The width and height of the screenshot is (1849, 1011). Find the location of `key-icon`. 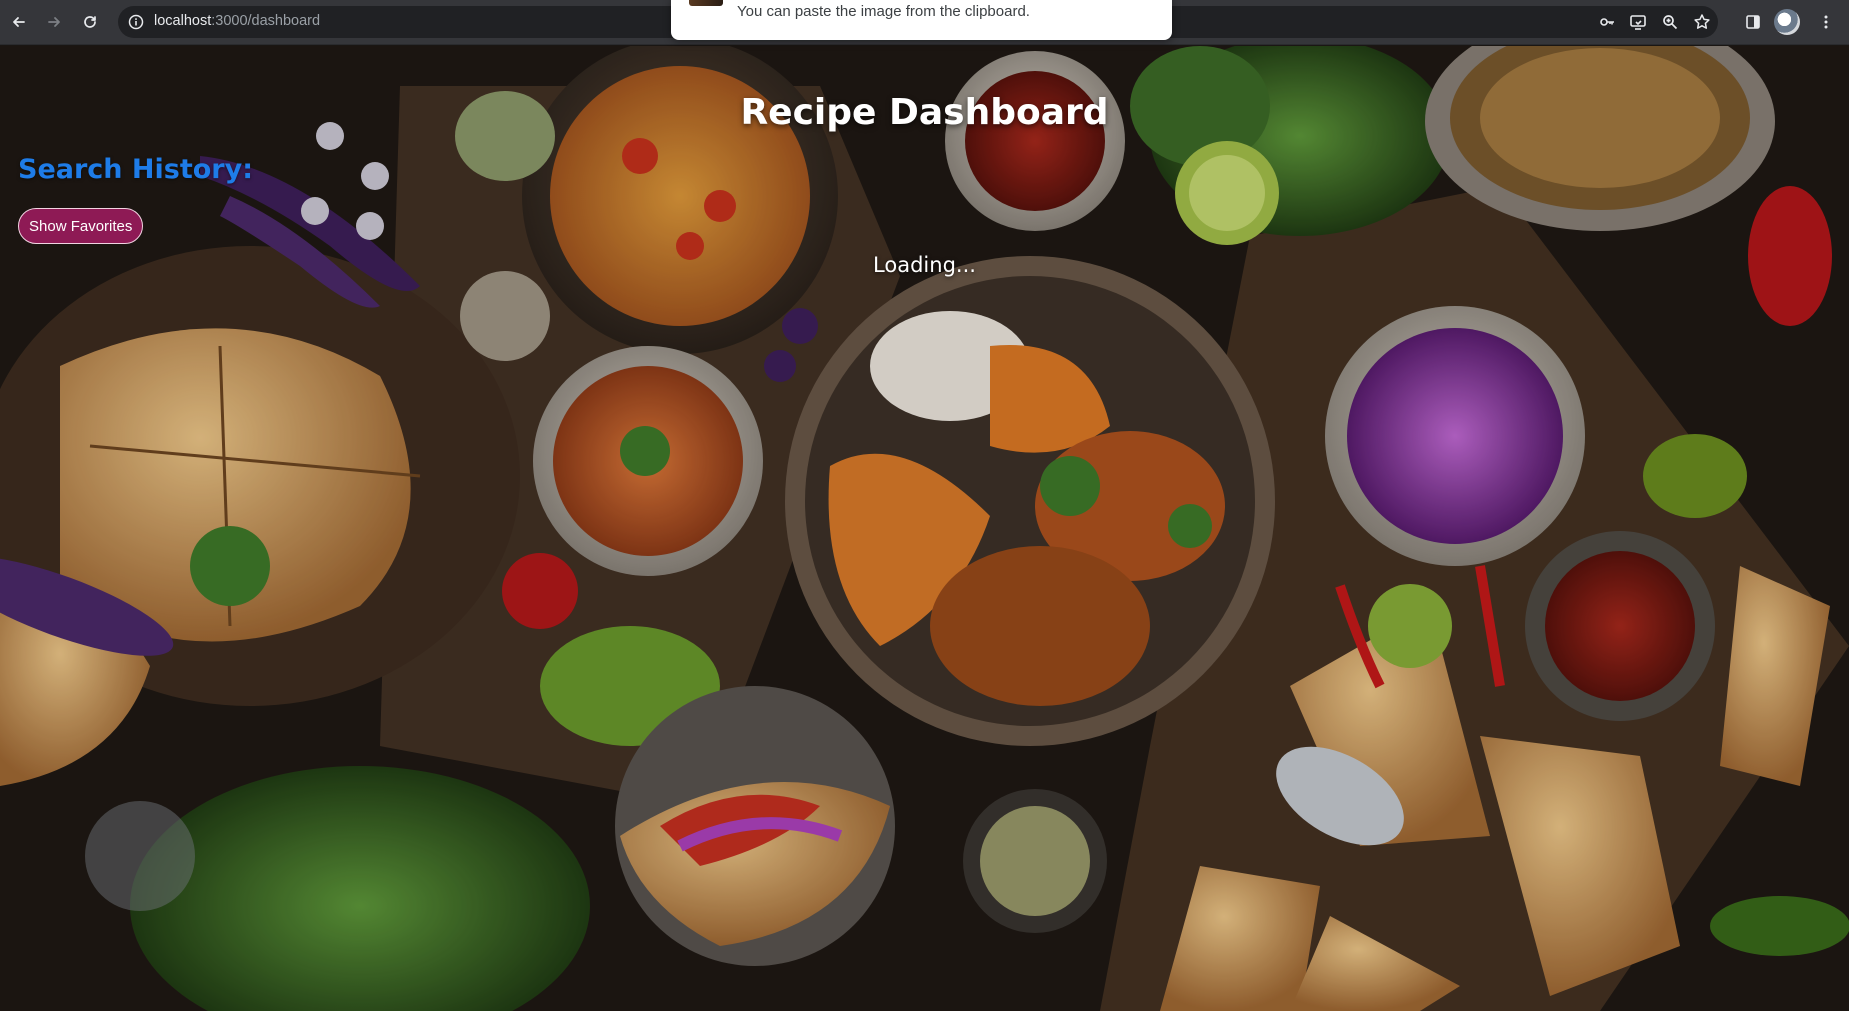

key-icon is located at coordinates (1607, 22).